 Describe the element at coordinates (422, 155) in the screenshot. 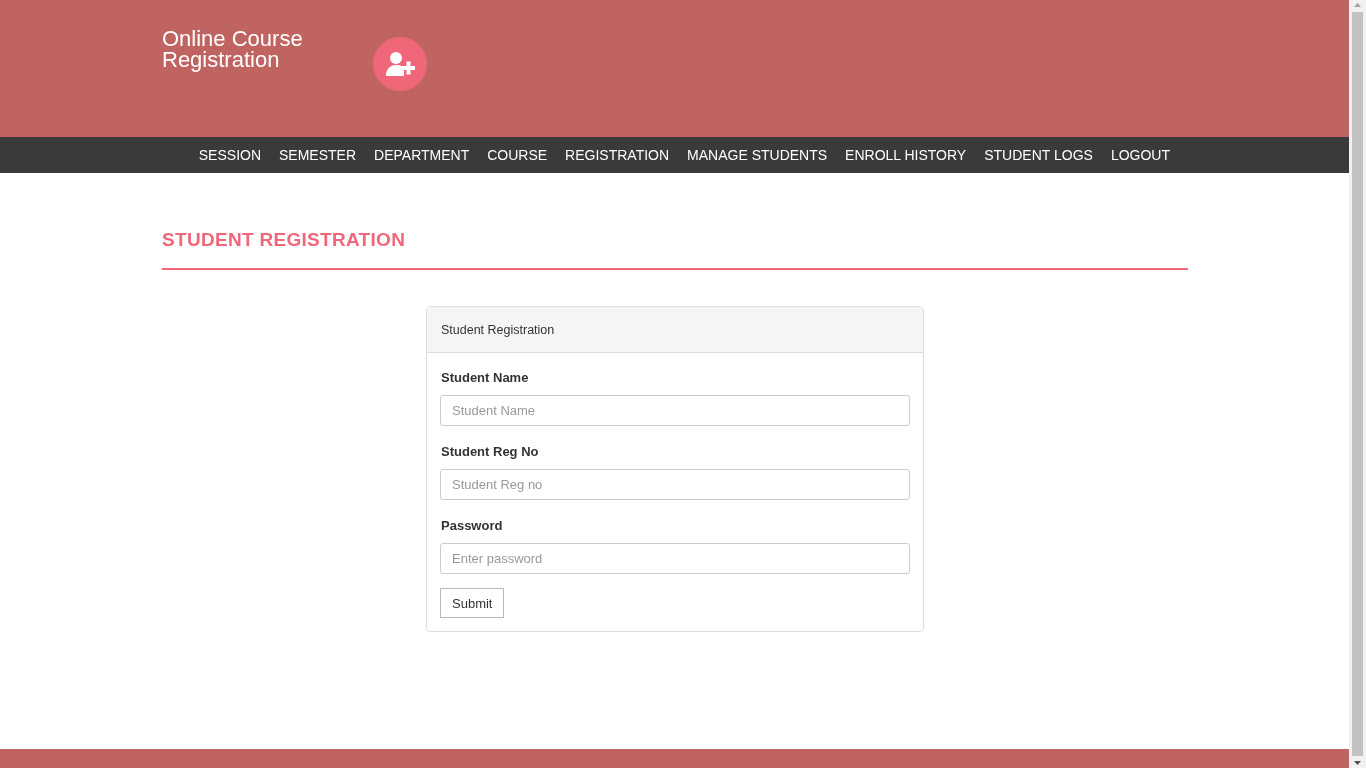

I see `nav-link: DEPARTMENT` at that location.